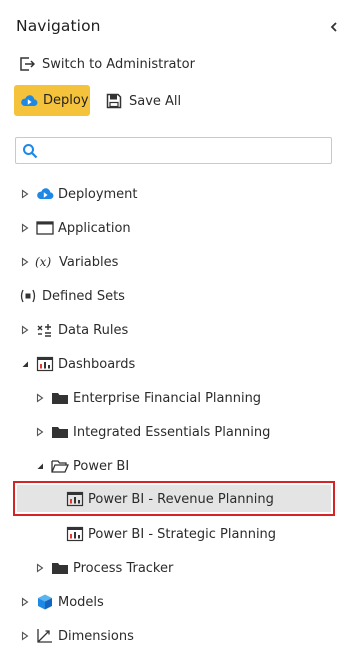 The width and height of the screenshot is (349, 658). I want to click on tree-label: Dashboards, so click(97, 364).